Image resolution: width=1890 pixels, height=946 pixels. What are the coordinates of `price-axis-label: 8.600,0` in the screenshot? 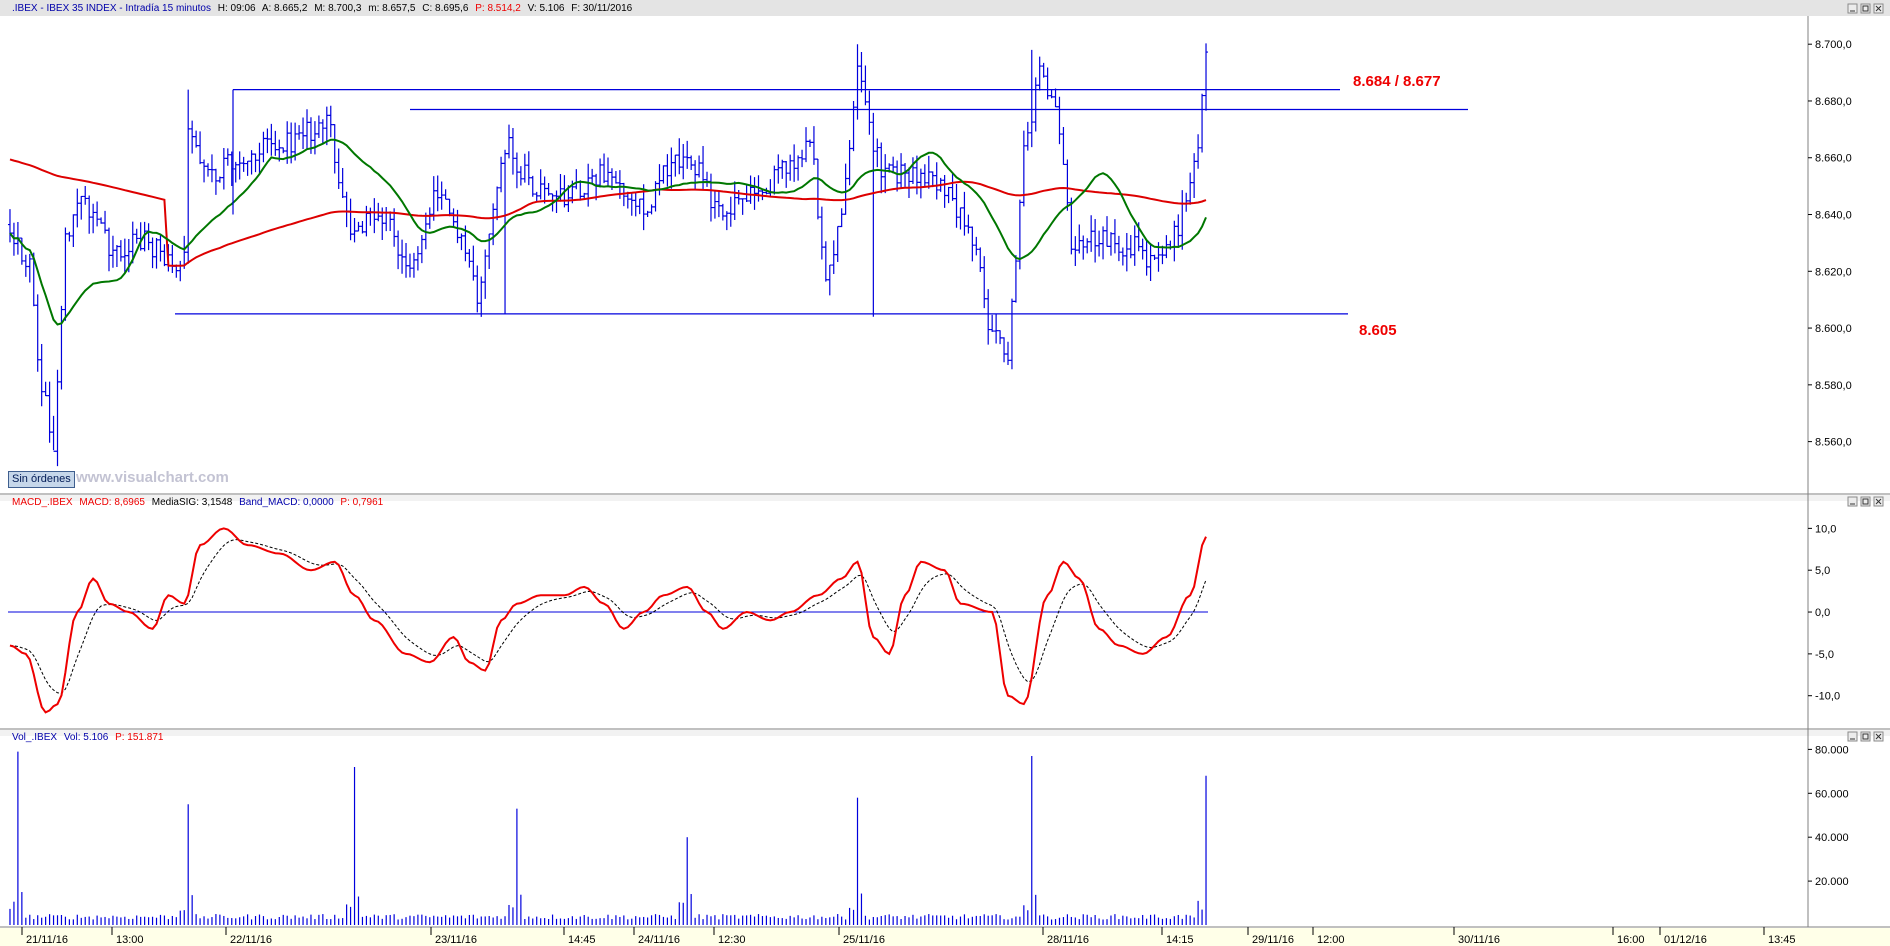 It's located at (1833, 329).